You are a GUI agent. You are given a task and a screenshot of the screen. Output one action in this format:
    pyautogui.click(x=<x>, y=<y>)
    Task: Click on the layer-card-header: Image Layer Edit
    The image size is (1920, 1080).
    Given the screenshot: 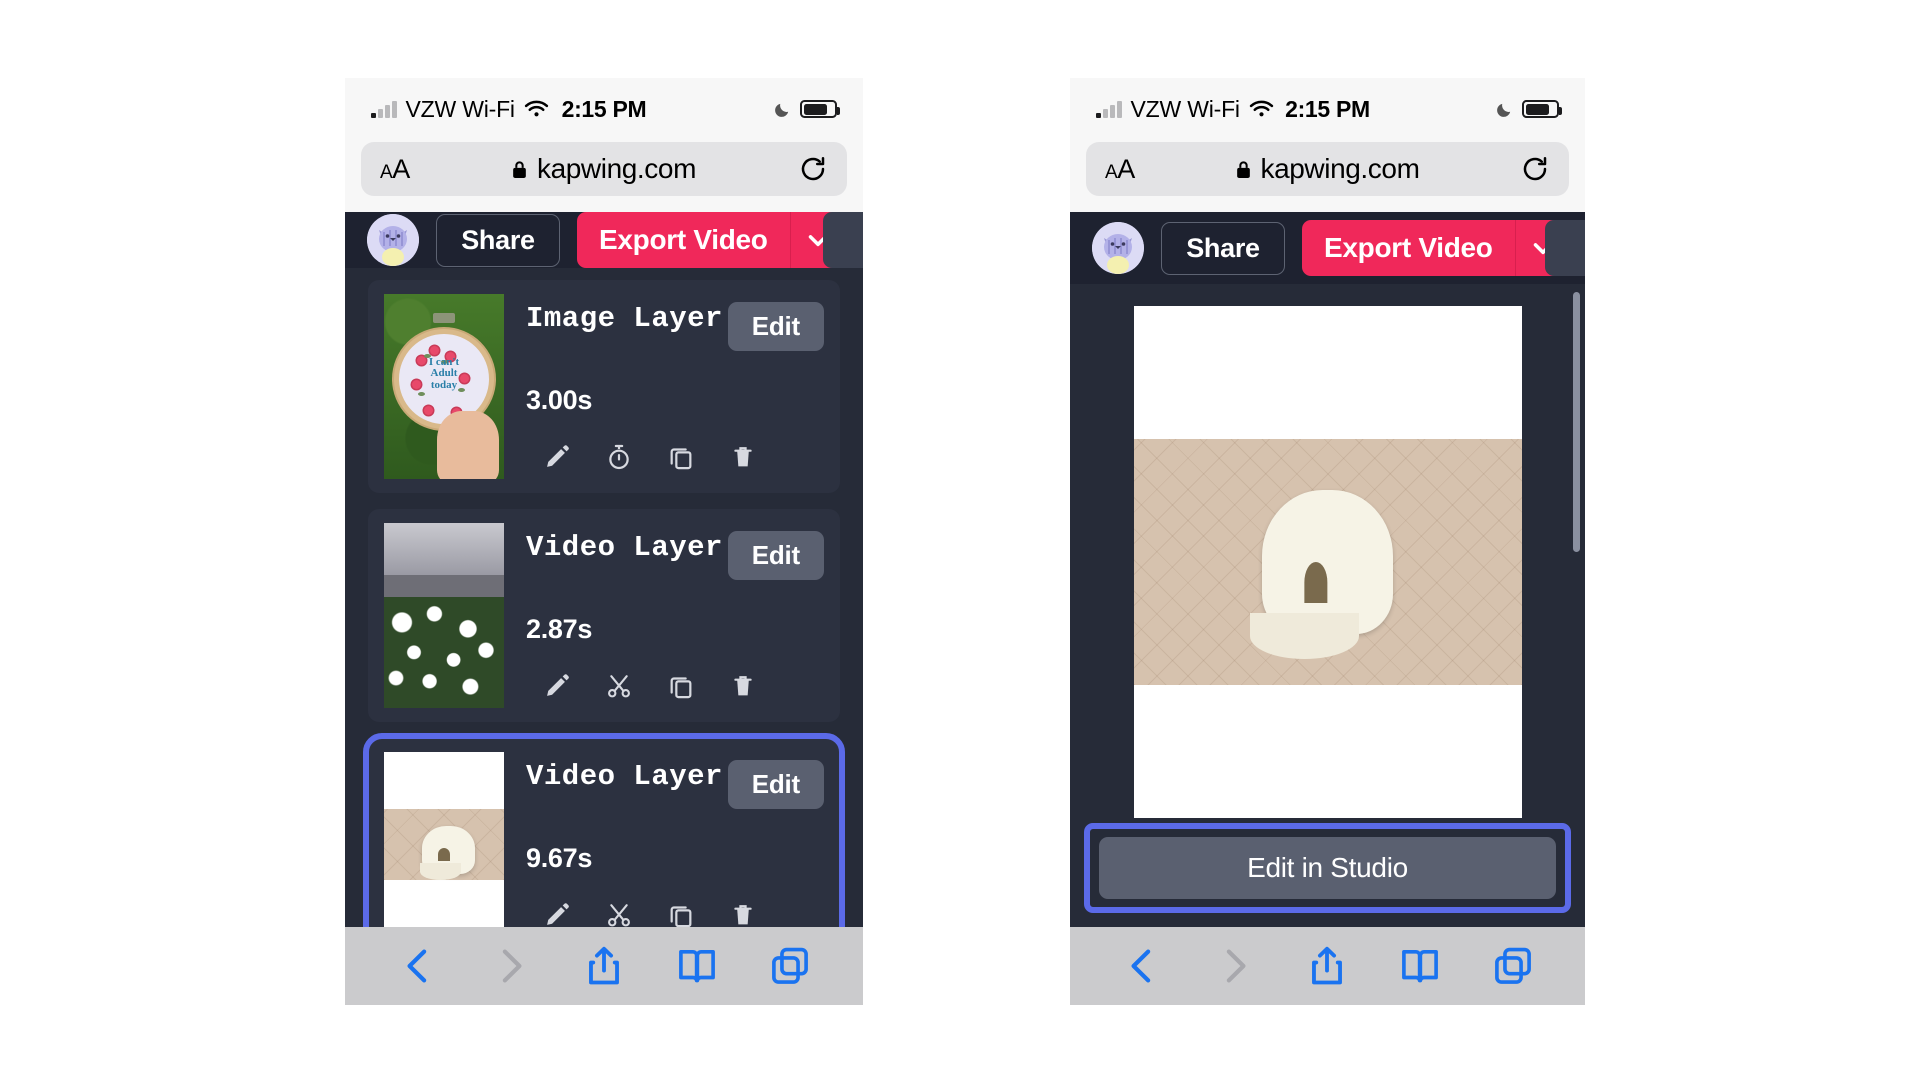 What is the action you would take?
    pyautogui.click(x=675, y=326)
    